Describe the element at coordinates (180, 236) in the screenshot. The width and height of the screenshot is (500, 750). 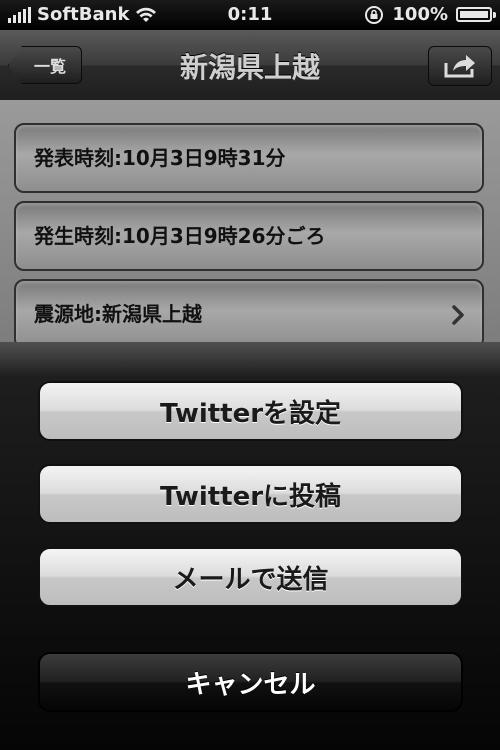
I see `list-item-label: 発生時刻:10月3日9時26分ごろ` at that location.